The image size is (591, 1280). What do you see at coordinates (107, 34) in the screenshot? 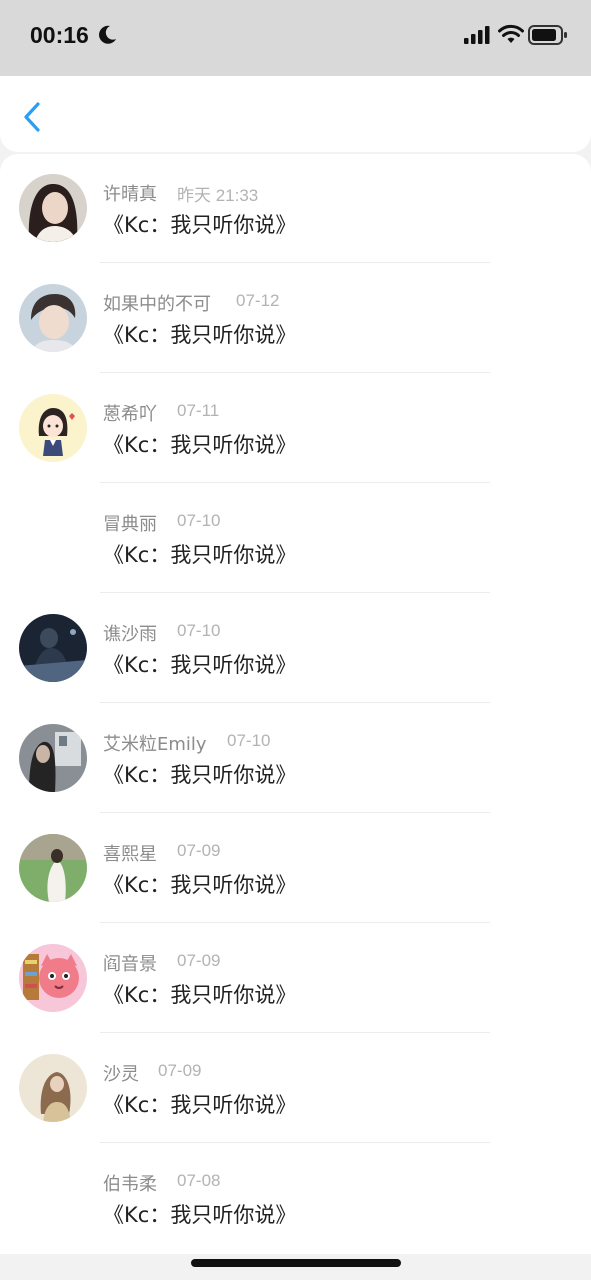
I see `moon-icon` at bounding box center [107, 34].